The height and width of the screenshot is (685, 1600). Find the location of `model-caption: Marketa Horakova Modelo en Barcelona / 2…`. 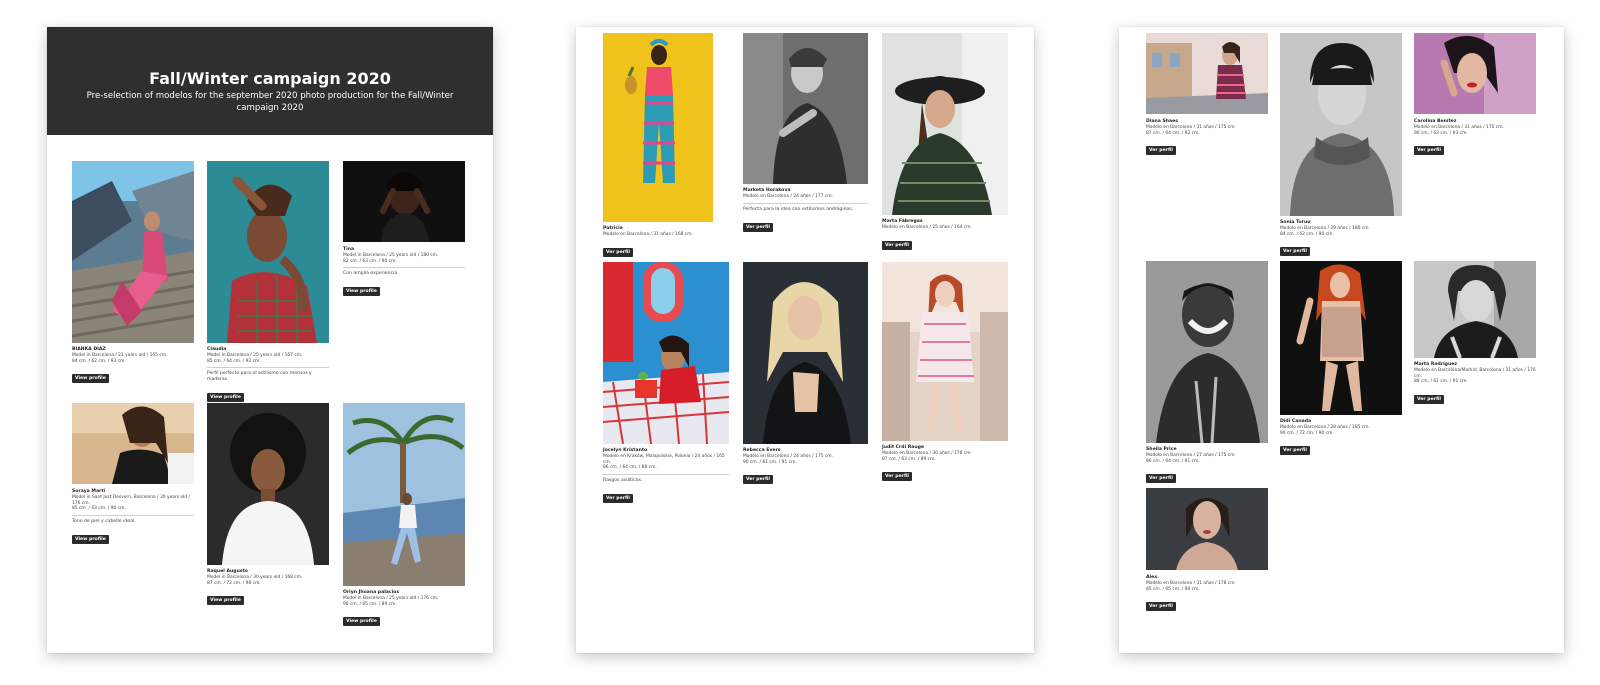

model-caption: Marketa Horakova Modelo en Barcelona / 2… is located at coordinates (805, 210).